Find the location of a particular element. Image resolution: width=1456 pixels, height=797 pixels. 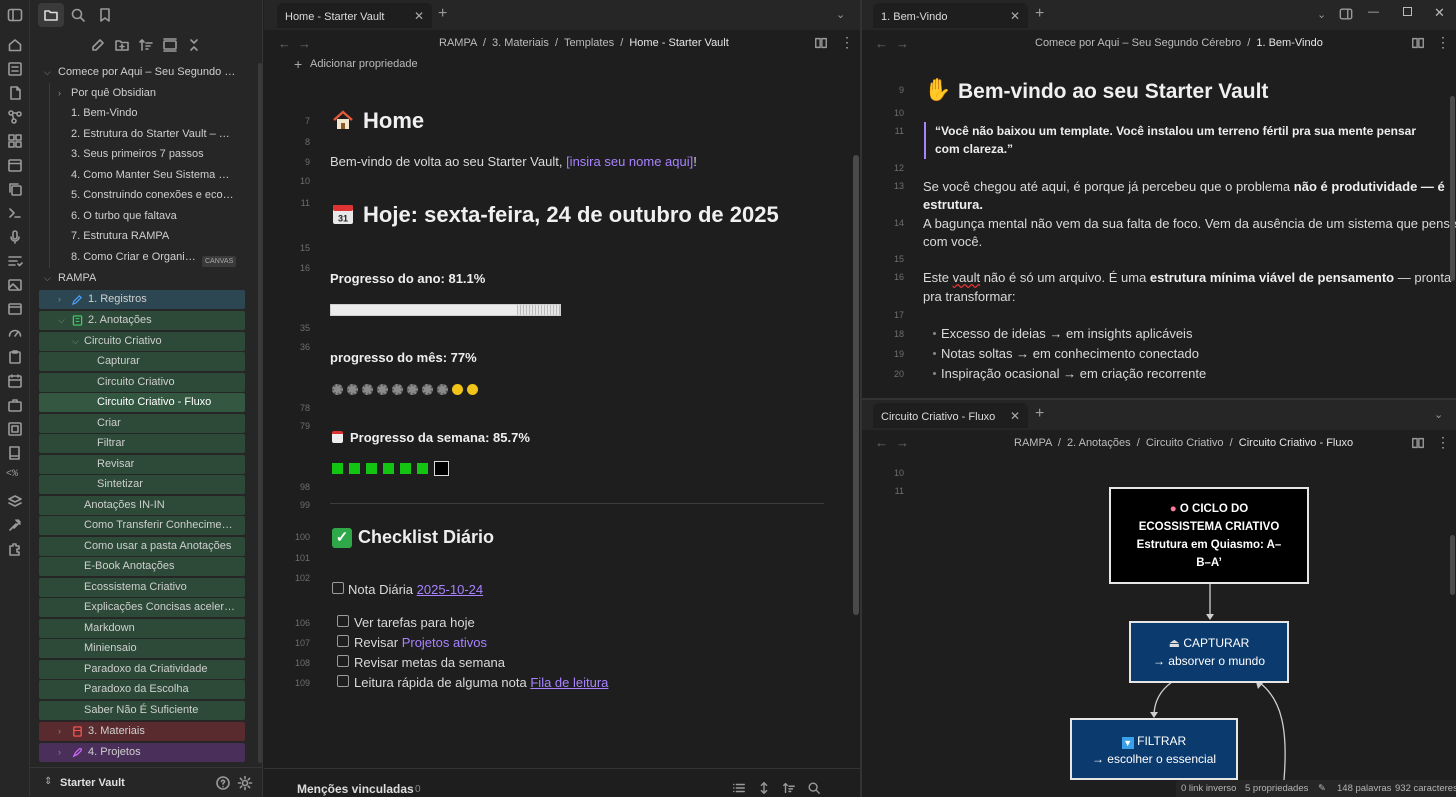

projetos-ativos-link: Projetos ativos is located at coordinates (444, 642).